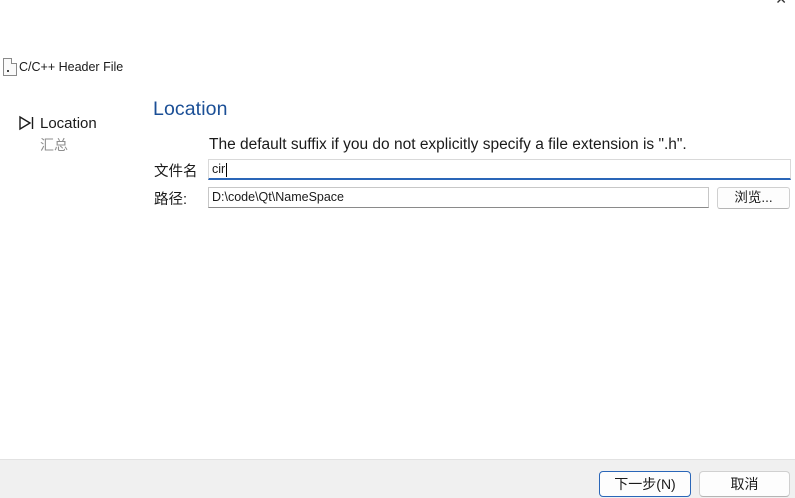 The width and height of the screenshot is (795, 498). Describe the element at coordinates (10, 67) in the screenshot. I see `file-icon` at that location.